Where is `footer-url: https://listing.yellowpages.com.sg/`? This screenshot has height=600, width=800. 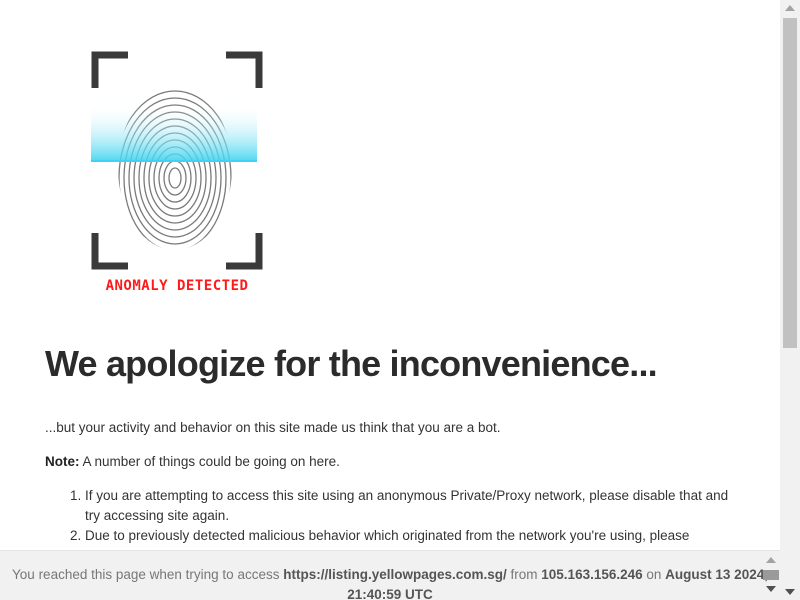
footer-url: https://listing.yellowpages.com.sg/ is located at coordinates (395, 574).